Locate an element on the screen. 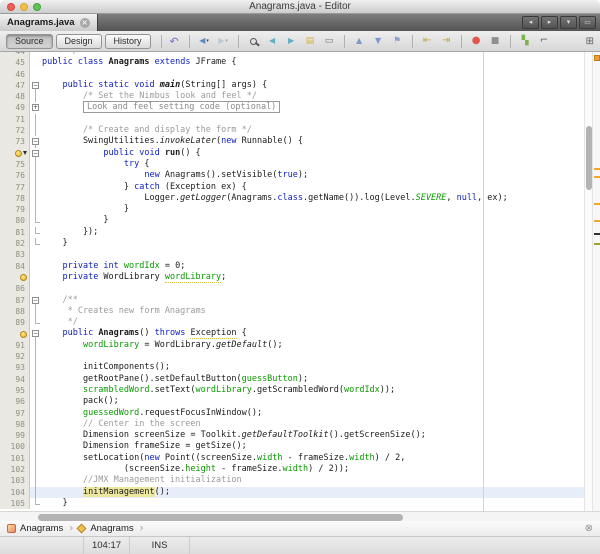 The image size is (600, 554). code-text: public static void main(String[] args) { is located at coordinates (313, 85).